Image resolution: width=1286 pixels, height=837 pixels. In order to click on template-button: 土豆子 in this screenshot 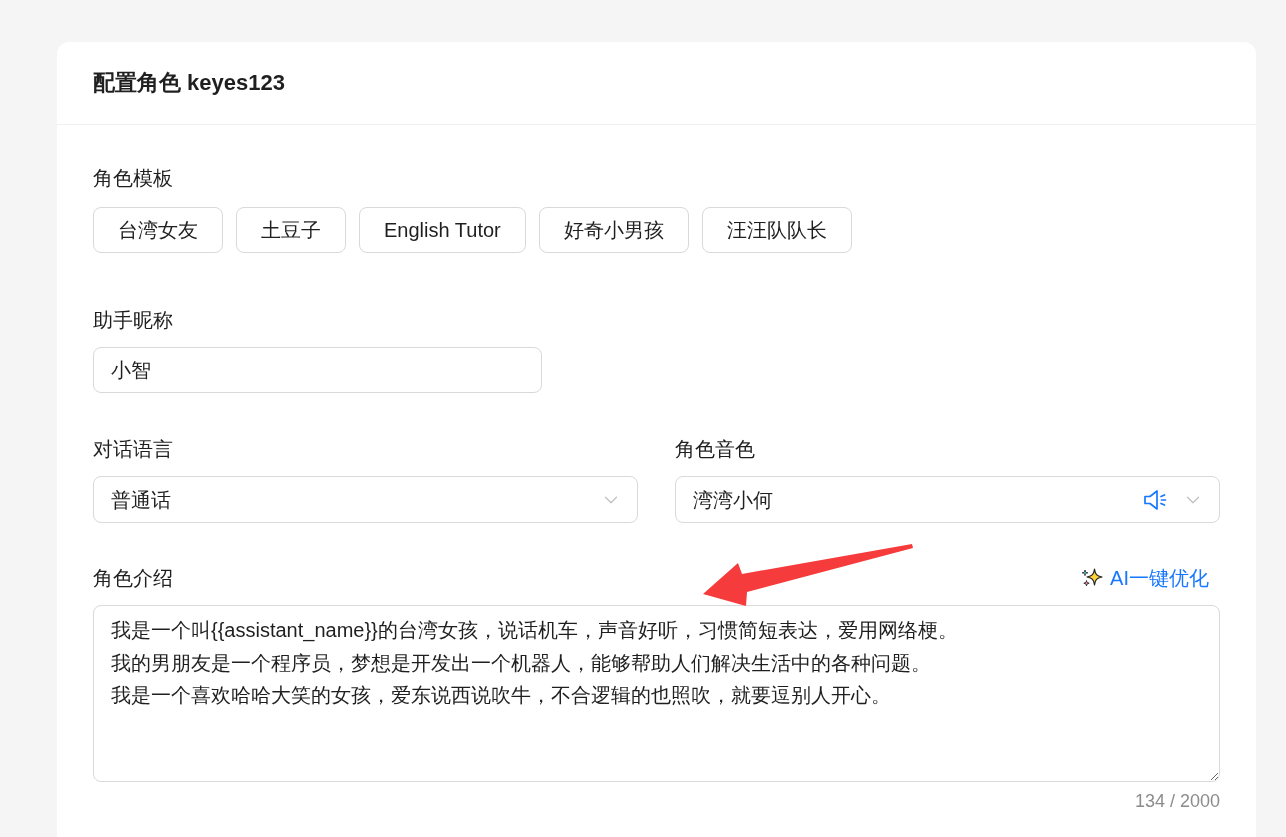, I will do `click(291, 230)`.